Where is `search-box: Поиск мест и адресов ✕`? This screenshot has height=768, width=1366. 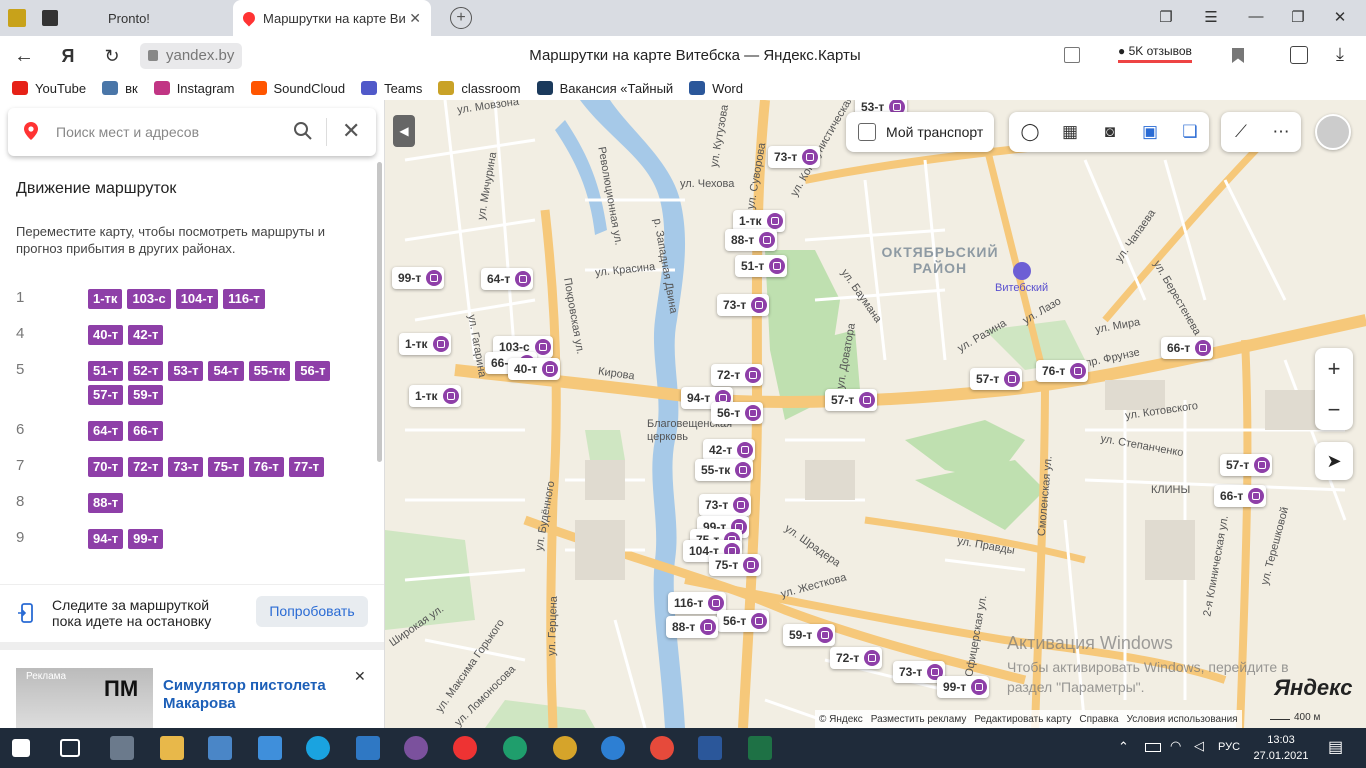
search-box: Поиск мест и адресов ✕ is located at coordinates (192, 132).